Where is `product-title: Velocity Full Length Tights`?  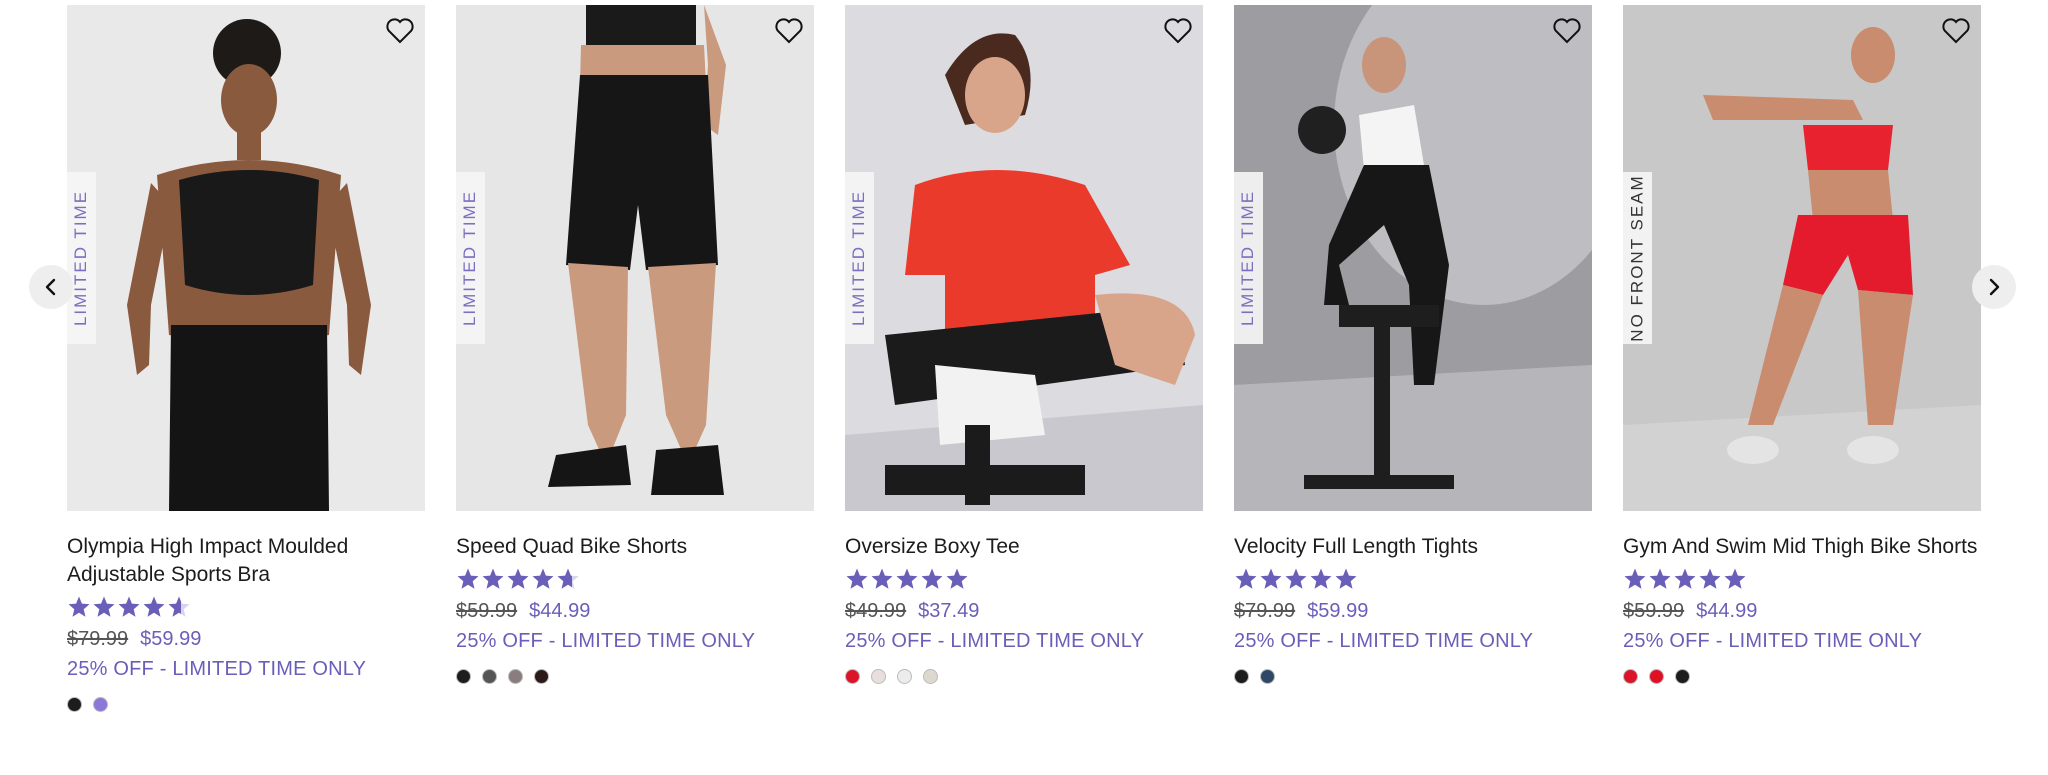
product-title: Velocity Full Length Tights is located at coordinates (1413, 547).